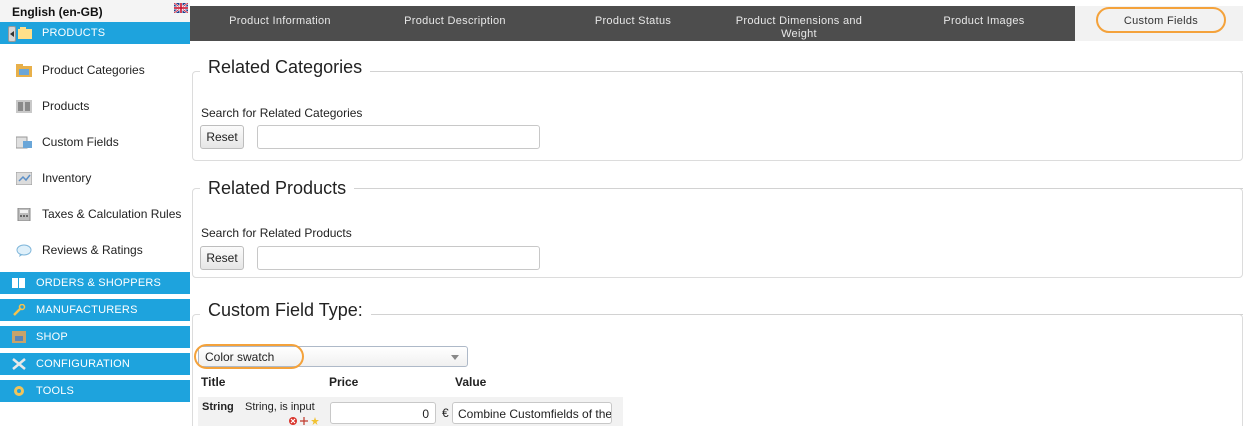 The width and height of the screenshot is (1243, 426). What do you see at coordinates (112, 214) in the screenshot?
I see `sidebar-item-label: Taxes & Calculation Rules` at bounding box center [112, 214].